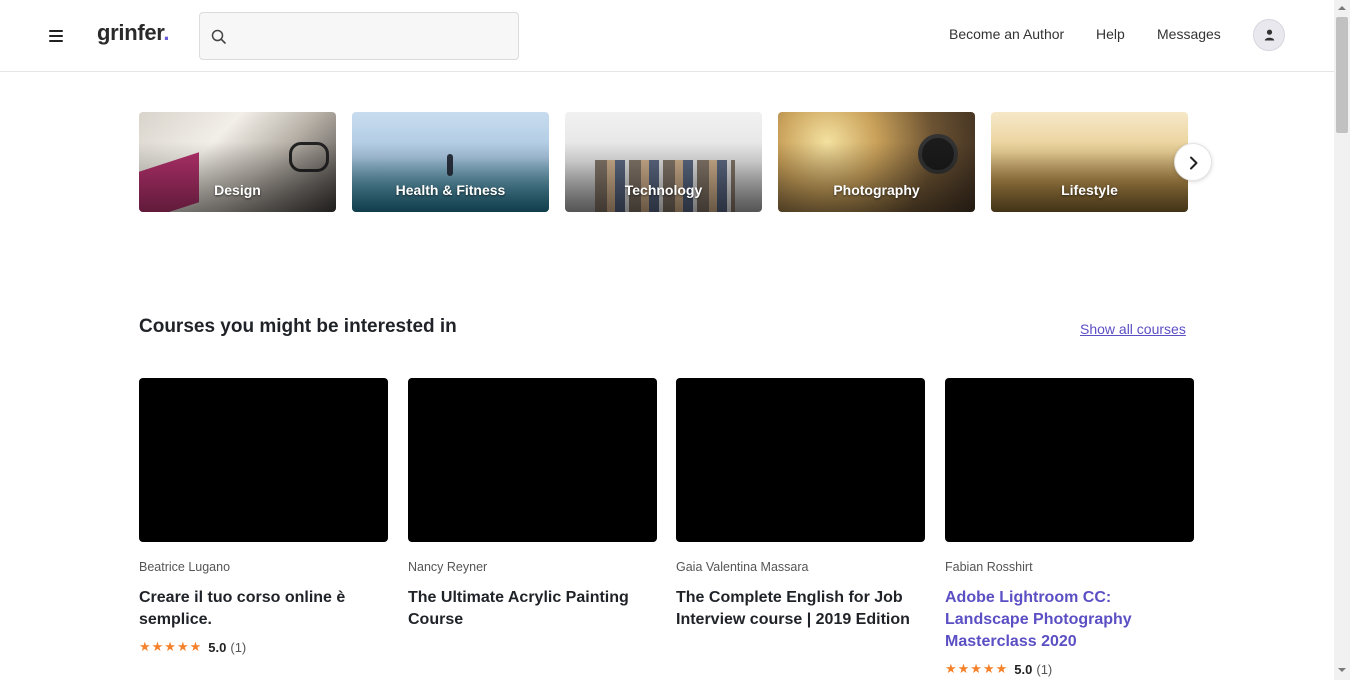 This screenshot has height=680, width=1350. What do you see at coordinates (1089, 162) in the screenshot?
I see `category-card-lifestyle: Lifestyle` at bounding box center [1089, 162].